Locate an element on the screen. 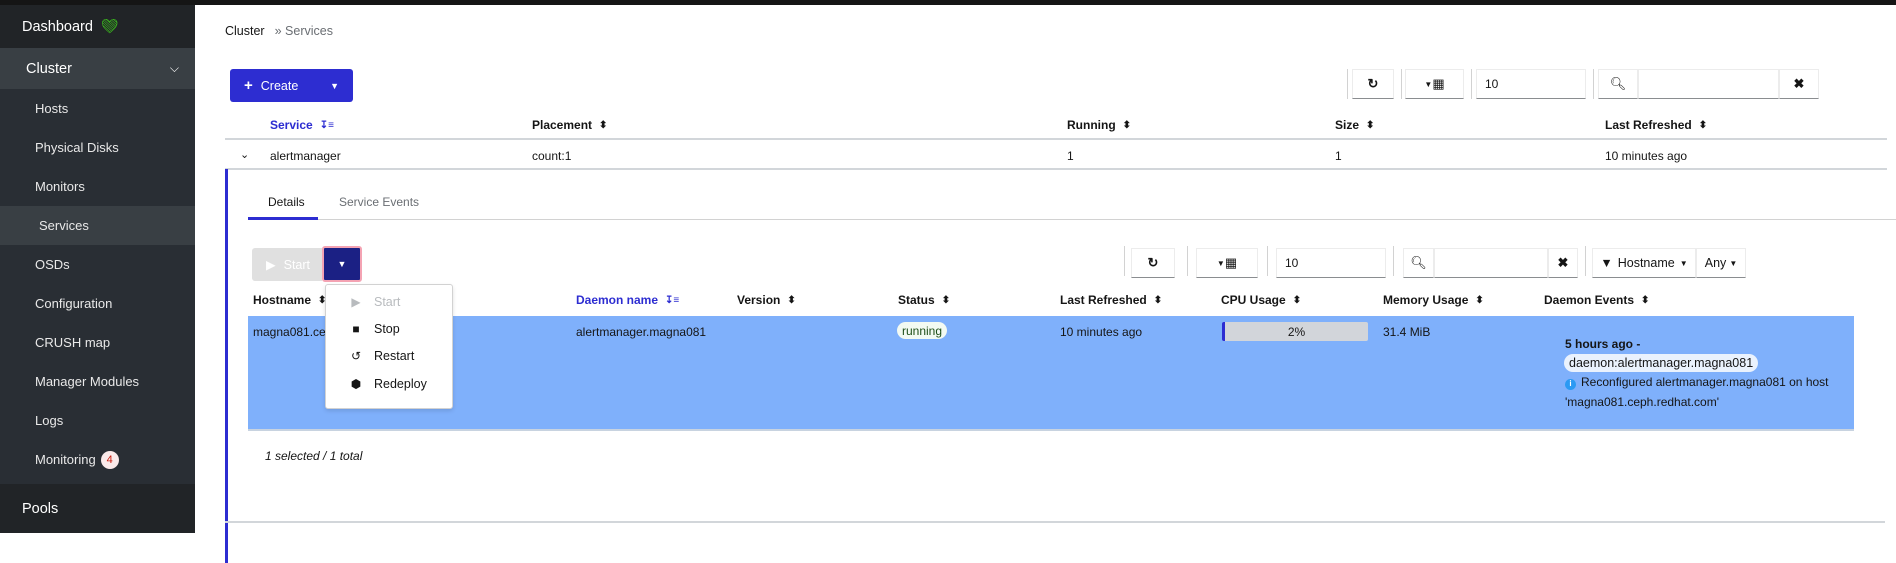 The height and width of the screenshot is (563, 1896). clear-search-button: ✖ is located at coordinates (1799, 84).